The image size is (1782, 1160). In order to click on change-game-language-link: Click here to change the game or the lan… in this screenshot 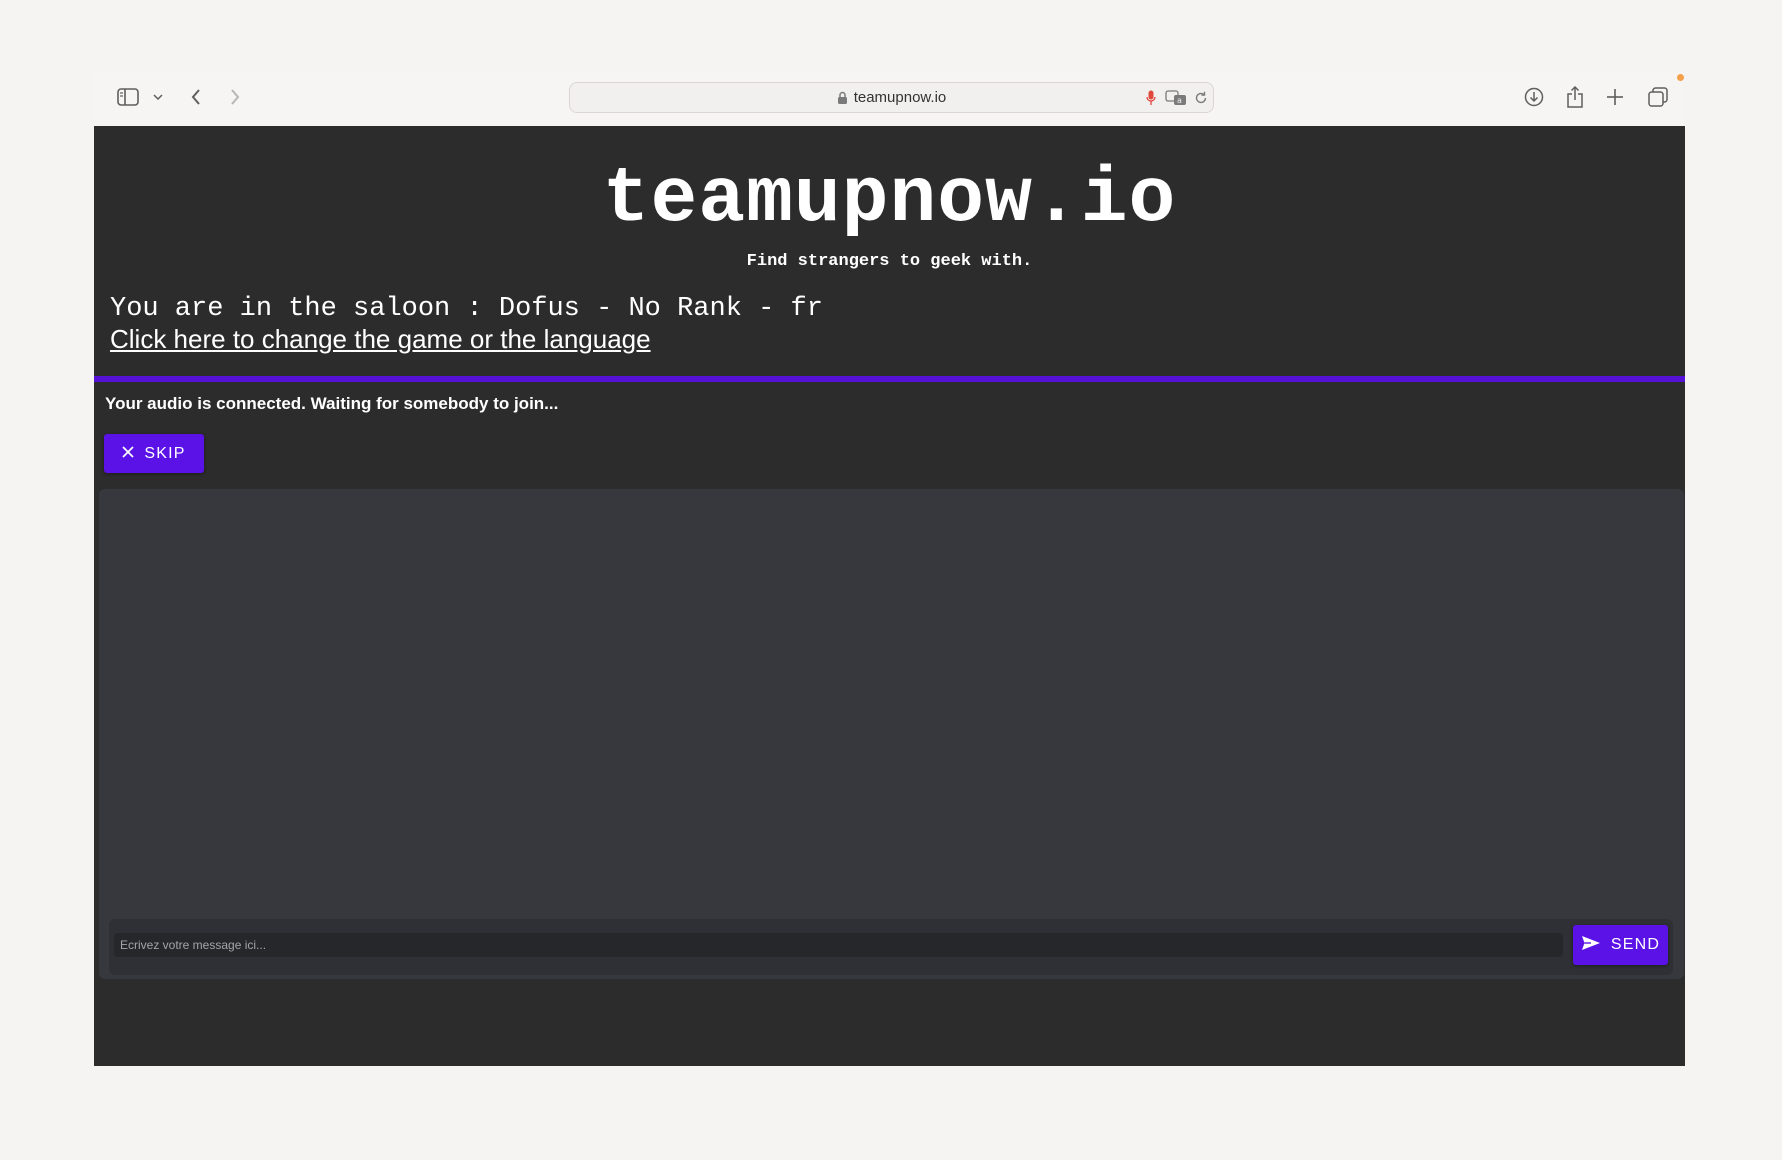, I will do `click(380, 339)`.